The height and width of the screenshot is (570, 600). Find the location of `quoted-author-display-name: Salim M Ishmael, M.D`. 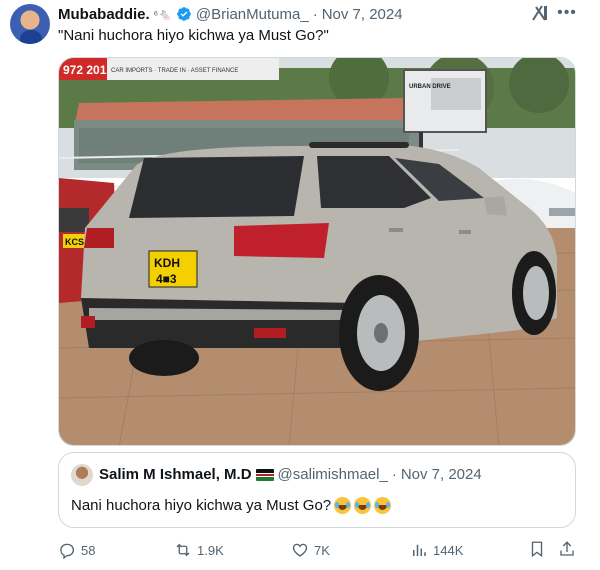

quoted-author-display-name: Salim M Ishmael, M.D is located at coordinates (175, 474).